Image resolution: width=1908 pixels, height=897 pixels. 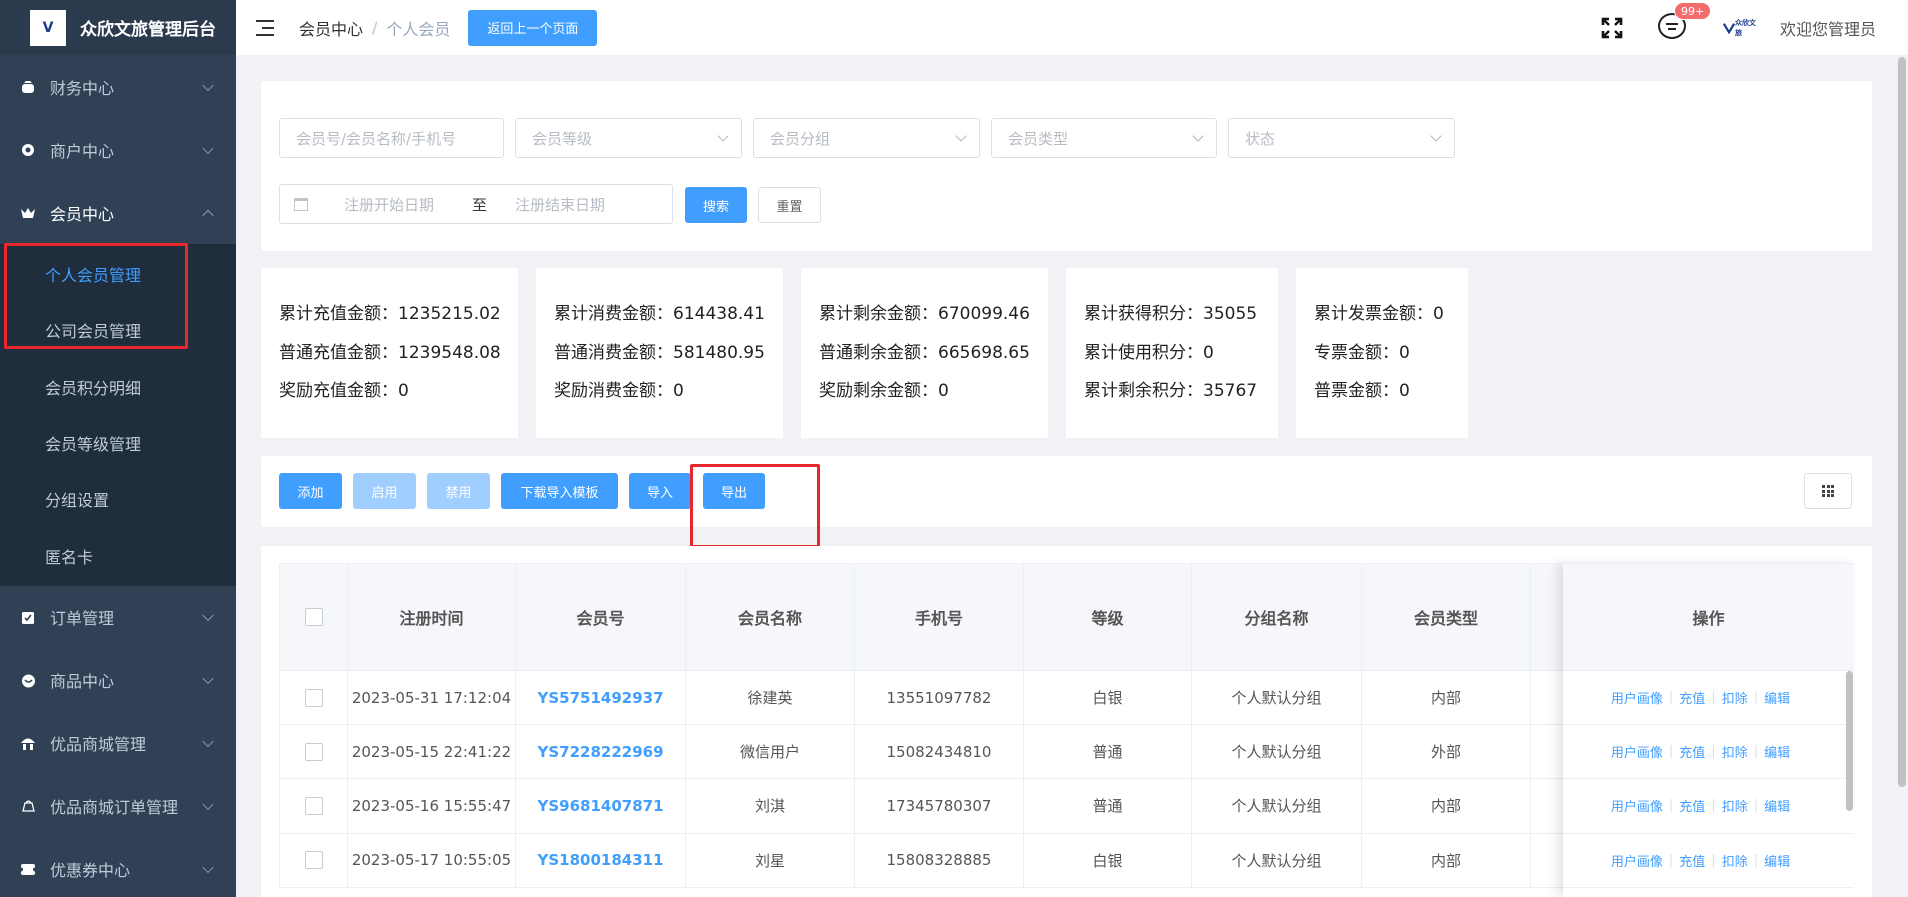 I want to click on stat-total-consumption: 累计消费金额：614438.41, so click(x=659, y=314).